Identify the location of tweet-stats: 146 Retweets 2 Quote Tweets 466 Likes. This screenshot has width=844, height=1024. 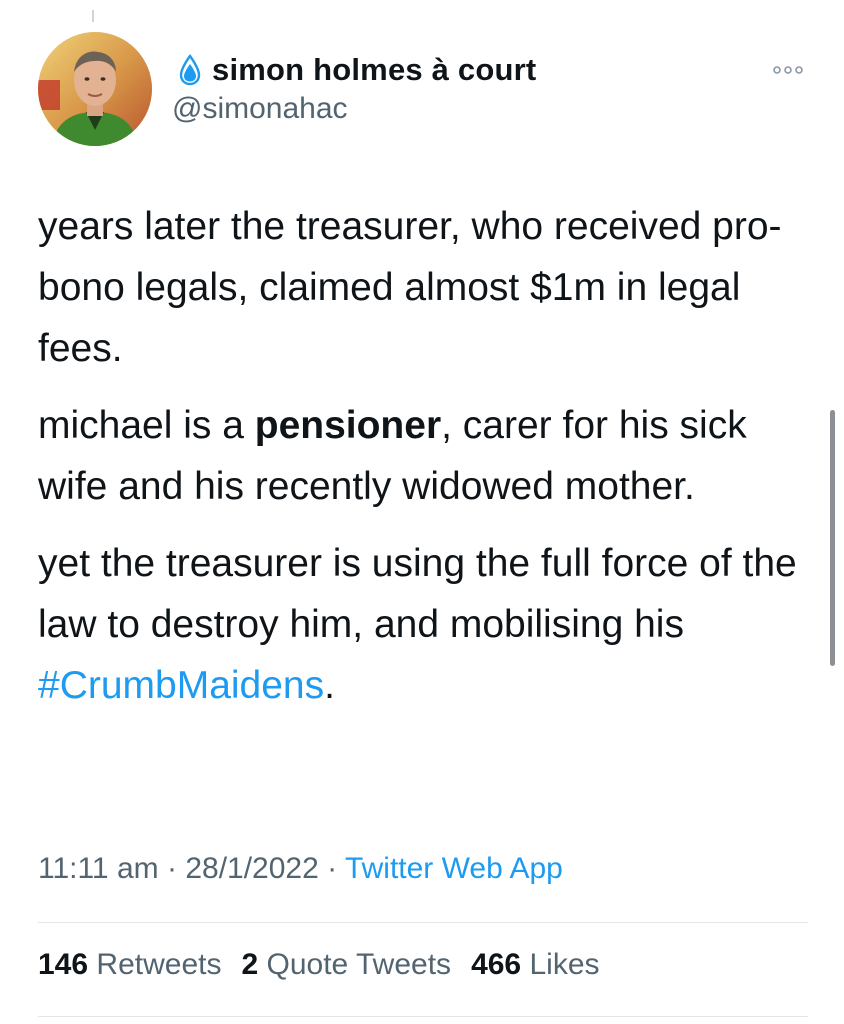
(329, 965).